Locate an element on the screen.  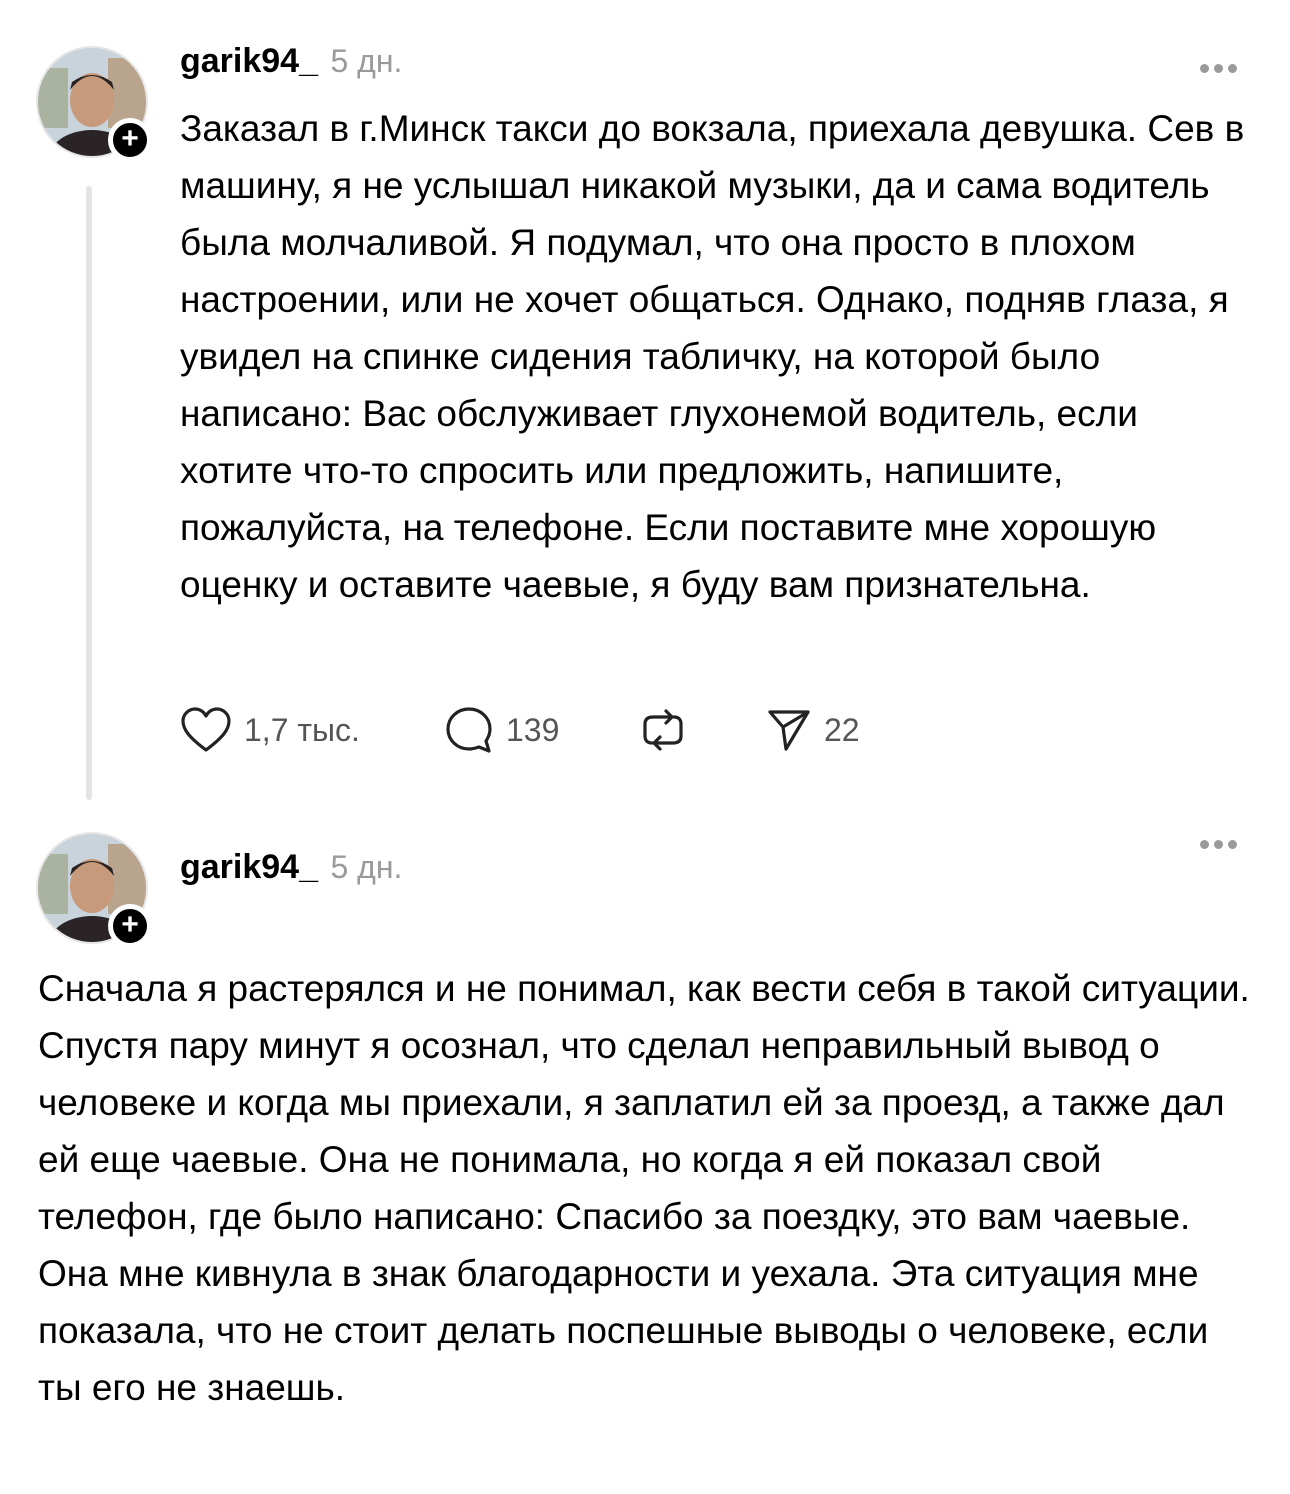
comment-button: 139 is located at coordinates (501, 730).